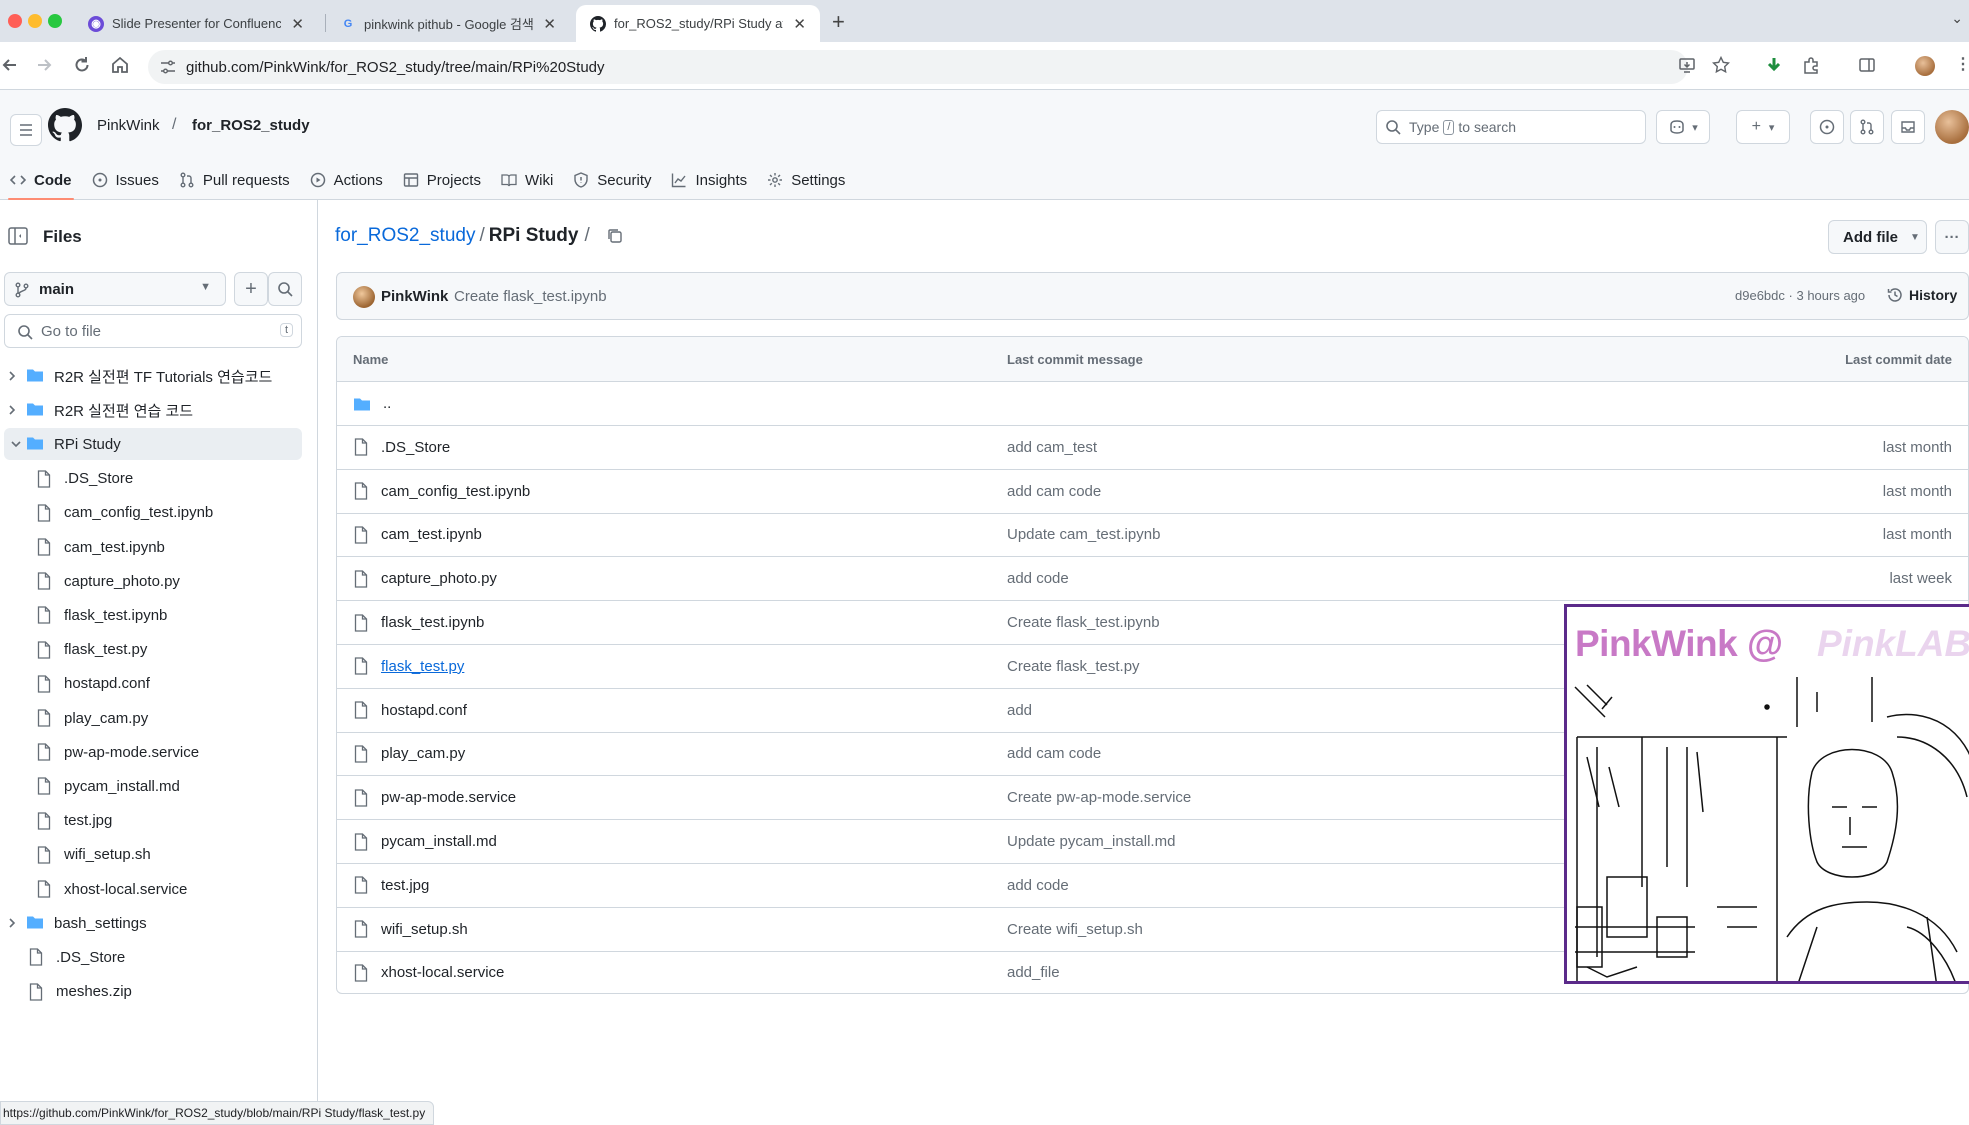 This screenshot has width=1969, height=1125. Describe the element at coordinates (1152, 404) in the screenshot. I see `parent-directory-row: ..` at that location.